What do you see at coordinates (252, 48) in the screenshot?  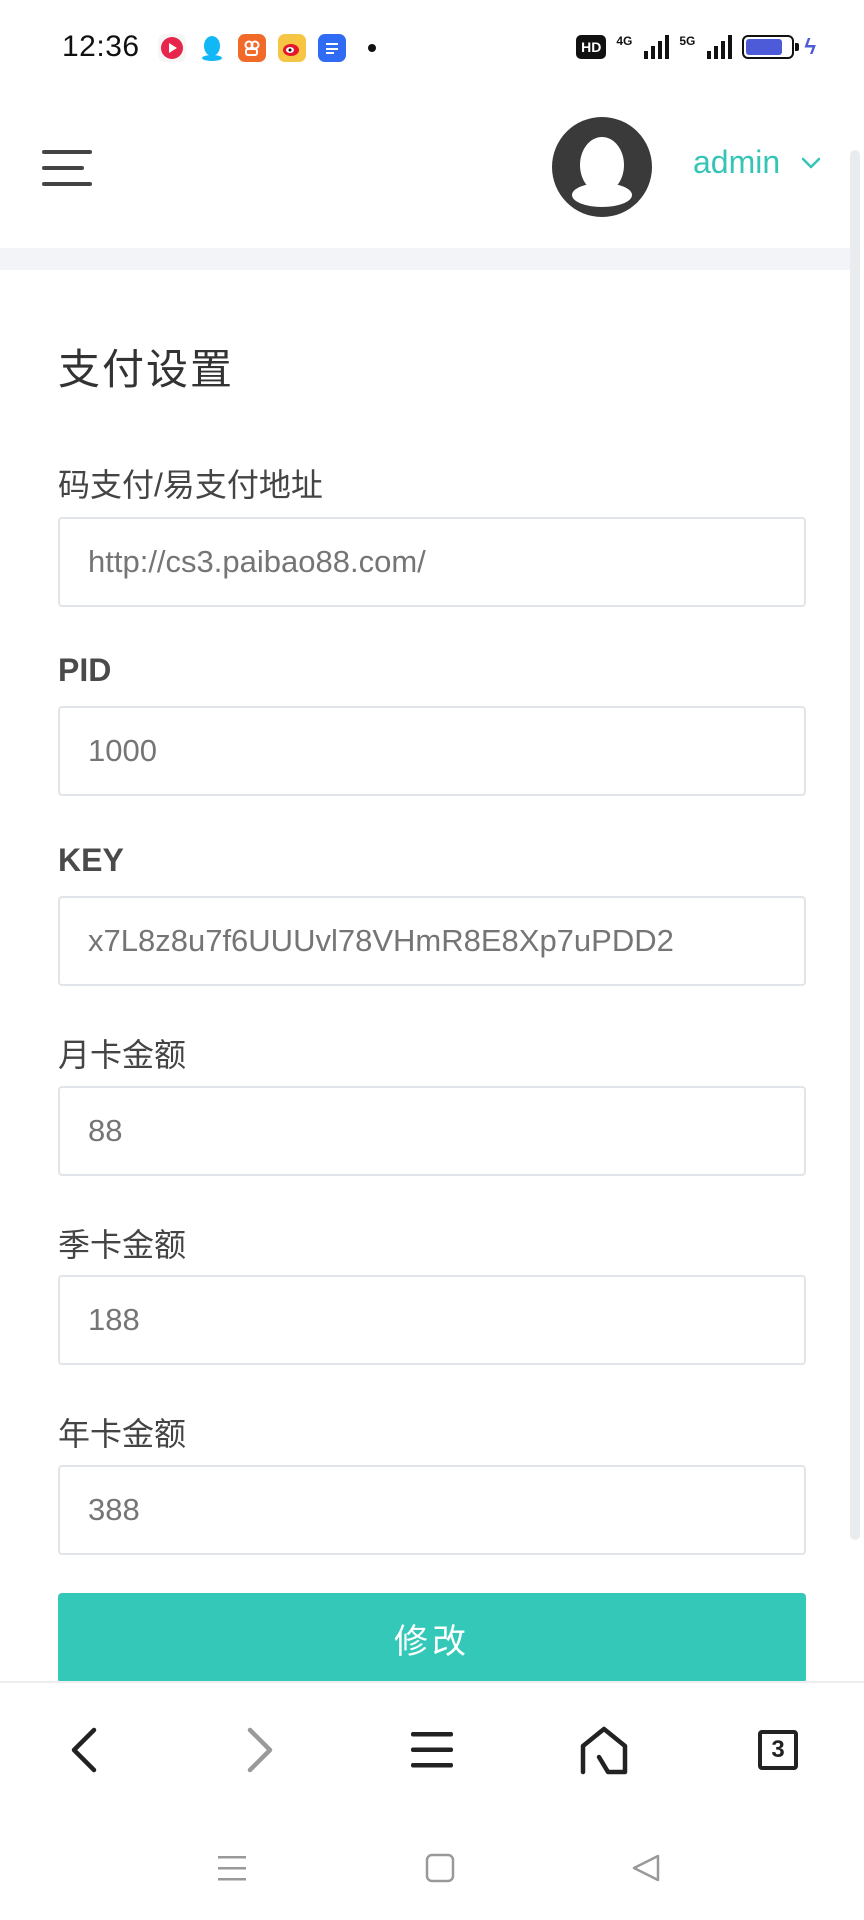 I see `kuaishou-icon` at bounding box center [252, 48].